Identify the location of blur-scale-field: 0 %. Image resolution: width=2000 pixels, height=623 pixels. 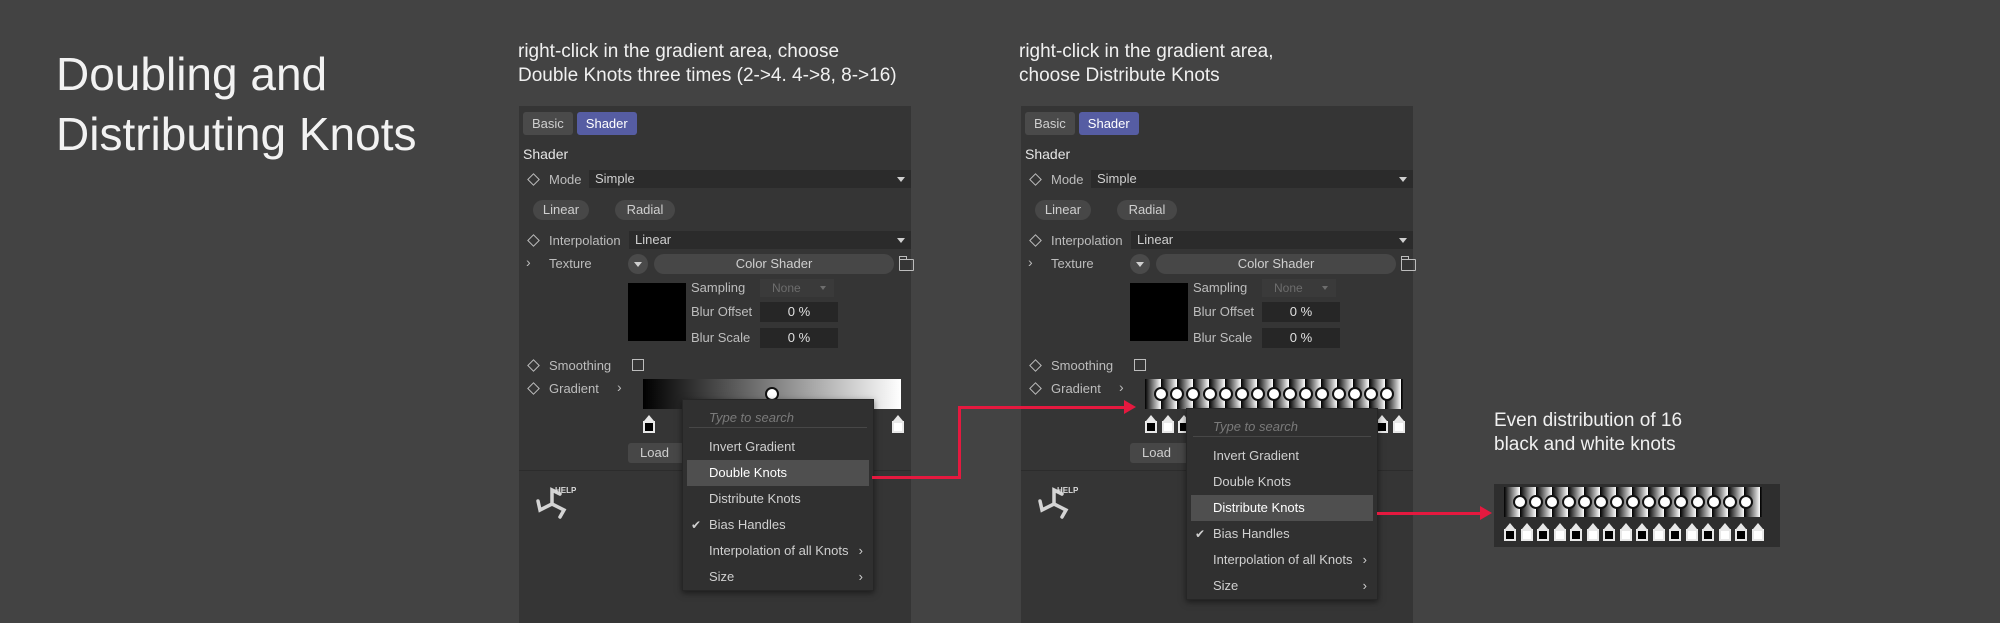
(799, 338).